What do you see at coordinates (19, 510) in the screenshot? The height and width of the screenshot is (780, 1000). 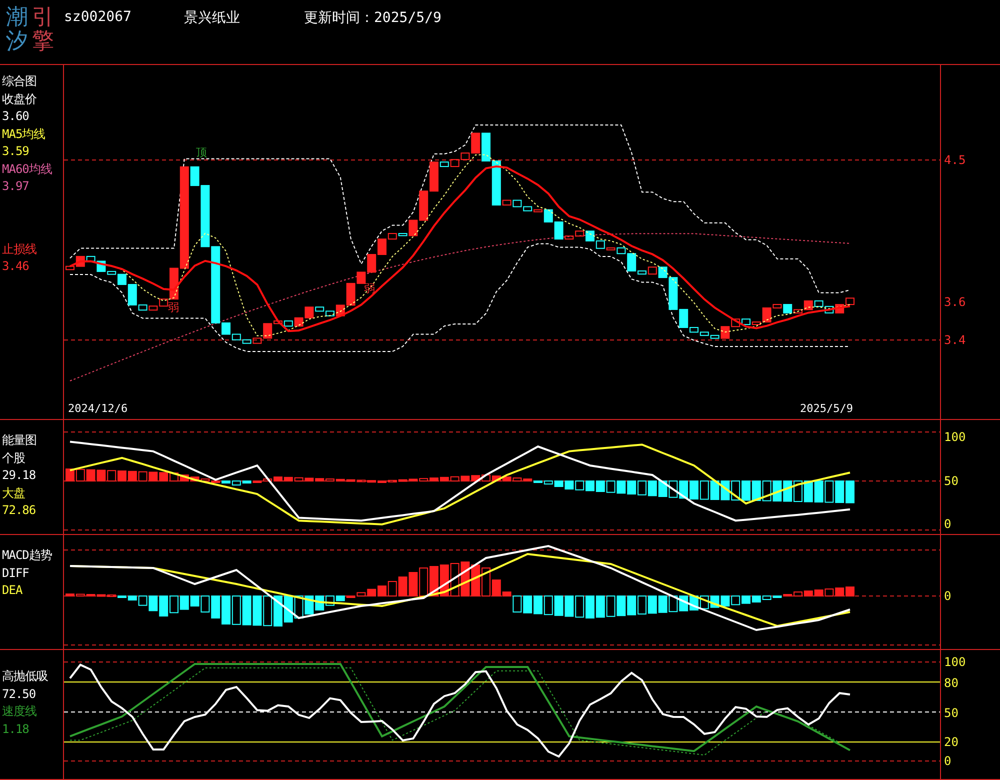 I see `legend-label: 72.86` at bounding box center [19, 510].